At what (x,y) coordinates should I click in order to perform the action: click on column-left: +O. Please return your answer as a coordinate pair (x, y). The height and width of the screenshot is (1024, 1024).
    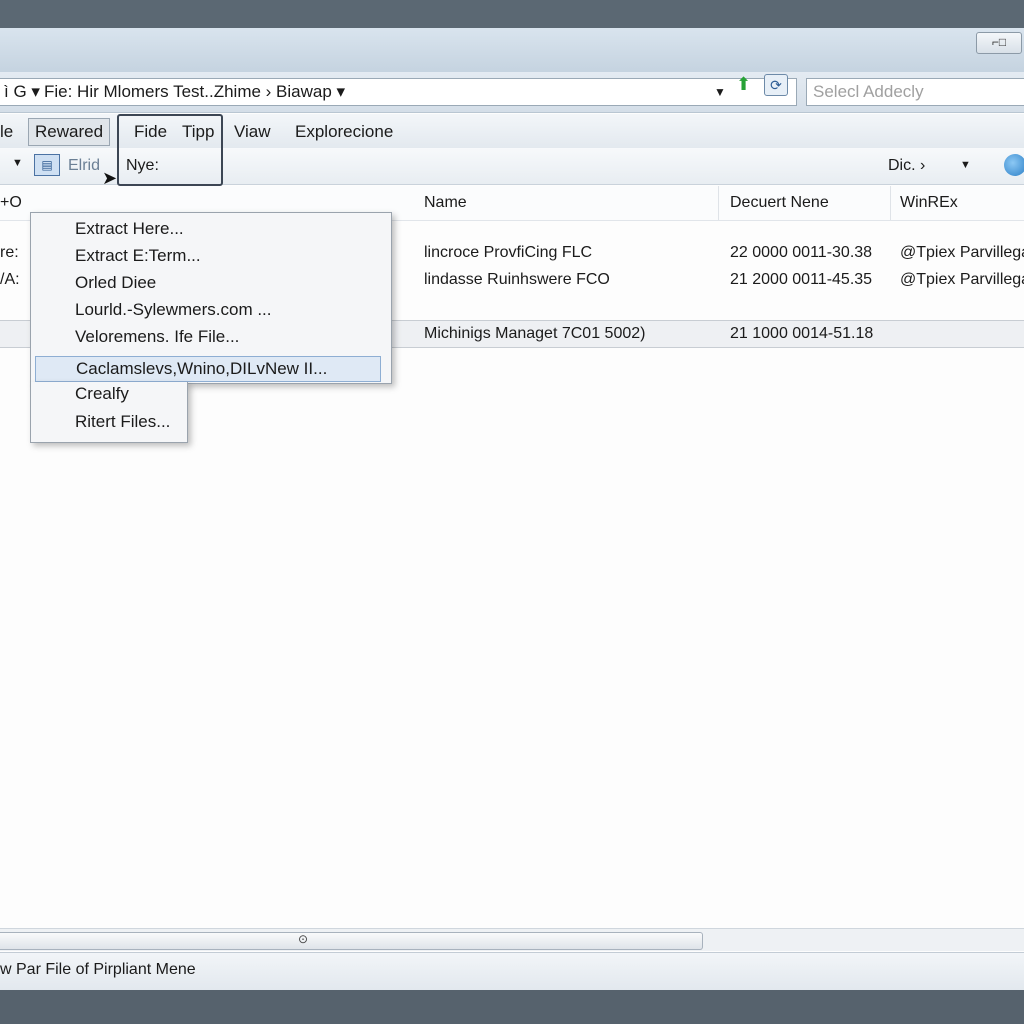
    Looking at the image, I should click on (11, 203).